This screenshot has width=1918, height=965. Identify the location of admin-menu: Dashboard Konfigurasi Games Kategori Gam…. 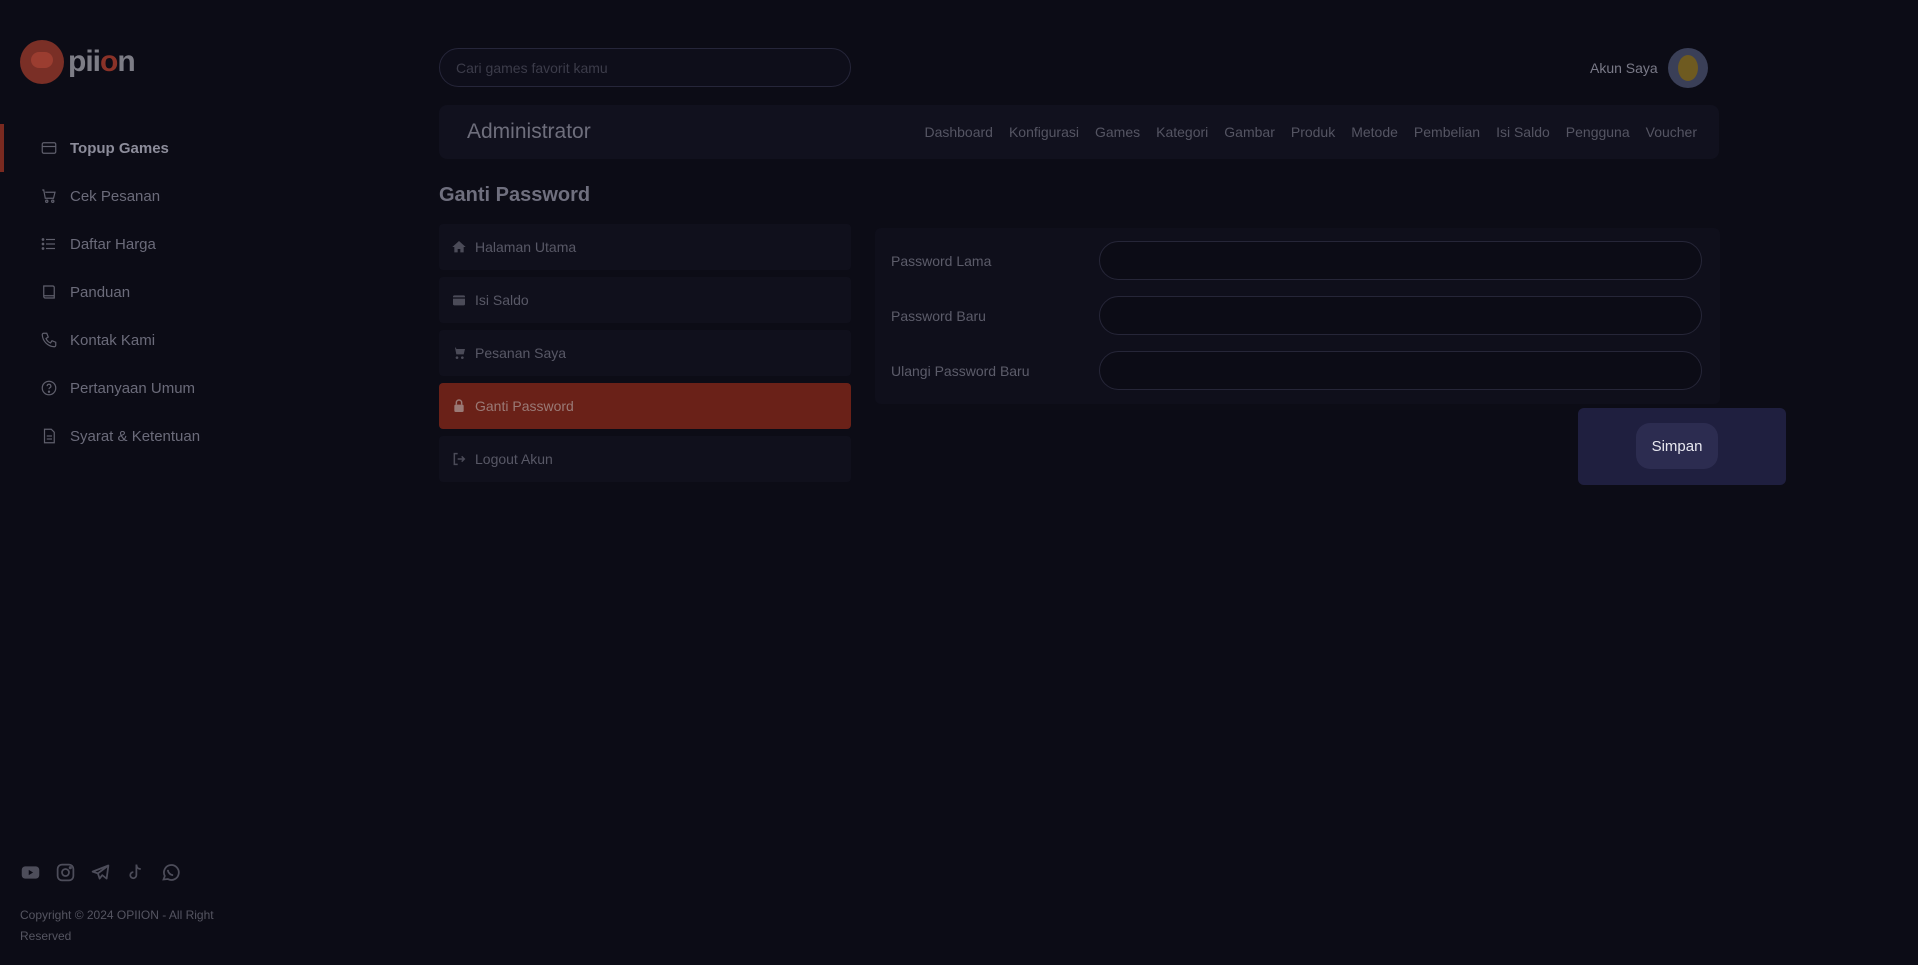
(1310, 132).